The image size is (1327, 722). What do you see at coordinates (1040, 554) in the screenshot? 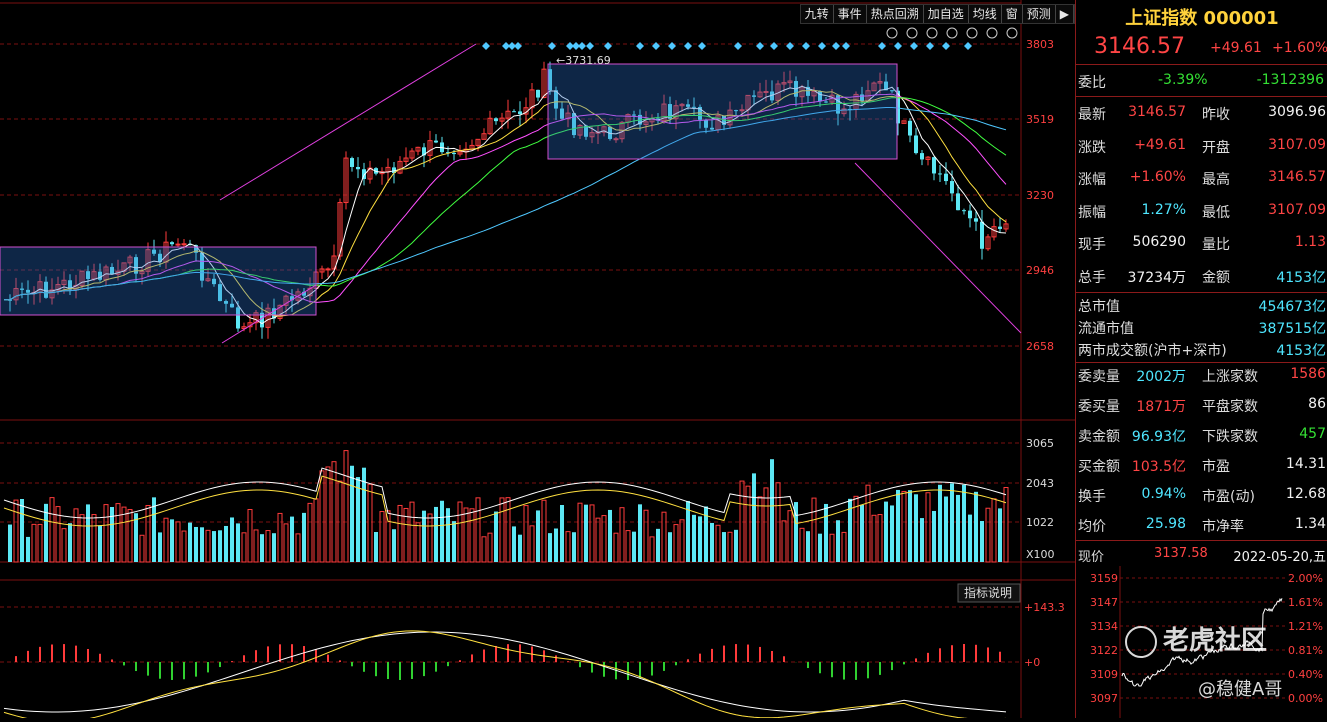
I see `vol-tick-3: X100` at bounding box center [1040, 554].